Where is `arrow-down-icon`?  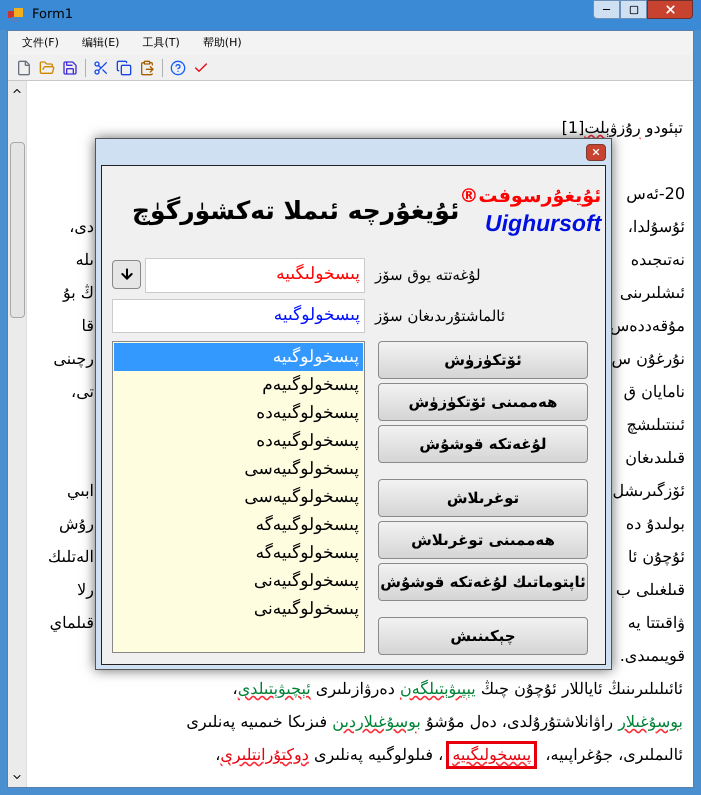
arrow-down-icon is located at coordinates (126, 274).